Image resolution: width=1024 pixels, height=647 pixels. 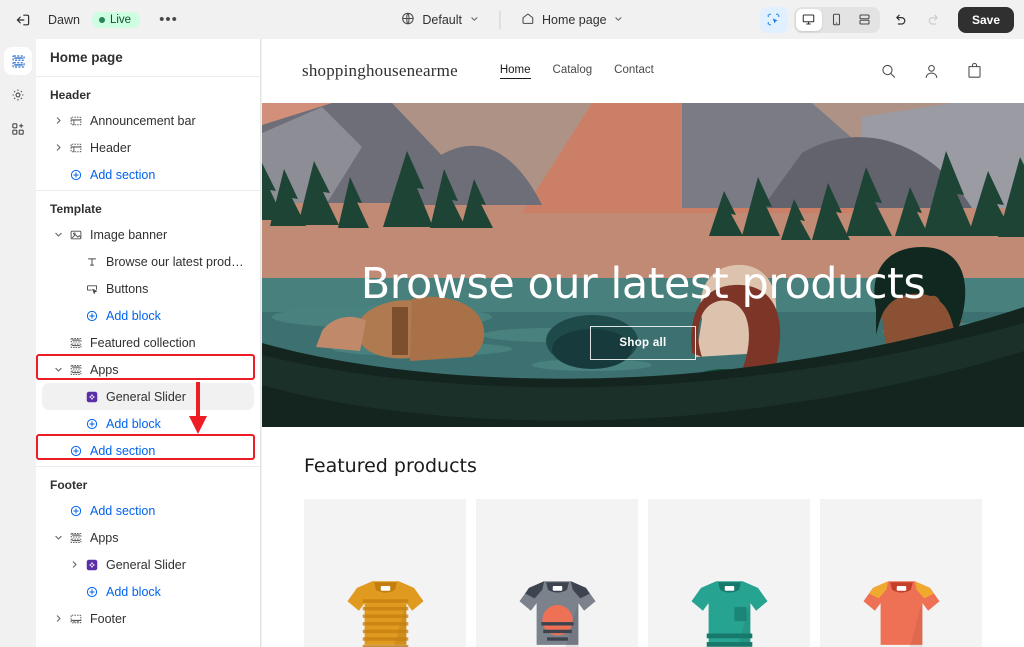 I want to click on preview-nav-link-contact: Contact, so click(x=634, y=71).